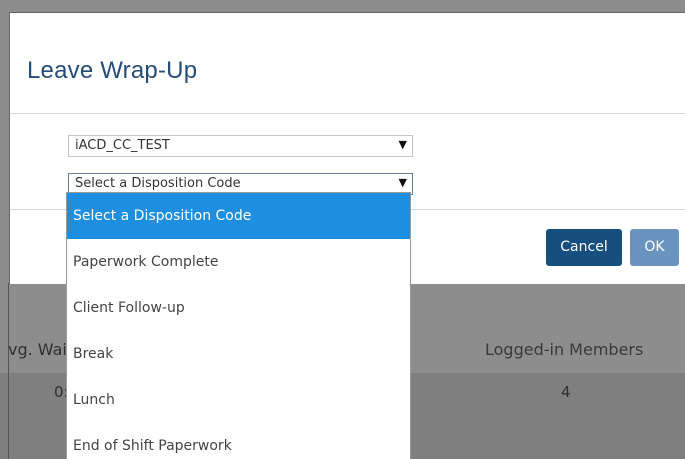  What do you see at coordinates (584, 247) in the screenshot?
I see `cancel-button: Cancel` at bounding box center [584, 247].